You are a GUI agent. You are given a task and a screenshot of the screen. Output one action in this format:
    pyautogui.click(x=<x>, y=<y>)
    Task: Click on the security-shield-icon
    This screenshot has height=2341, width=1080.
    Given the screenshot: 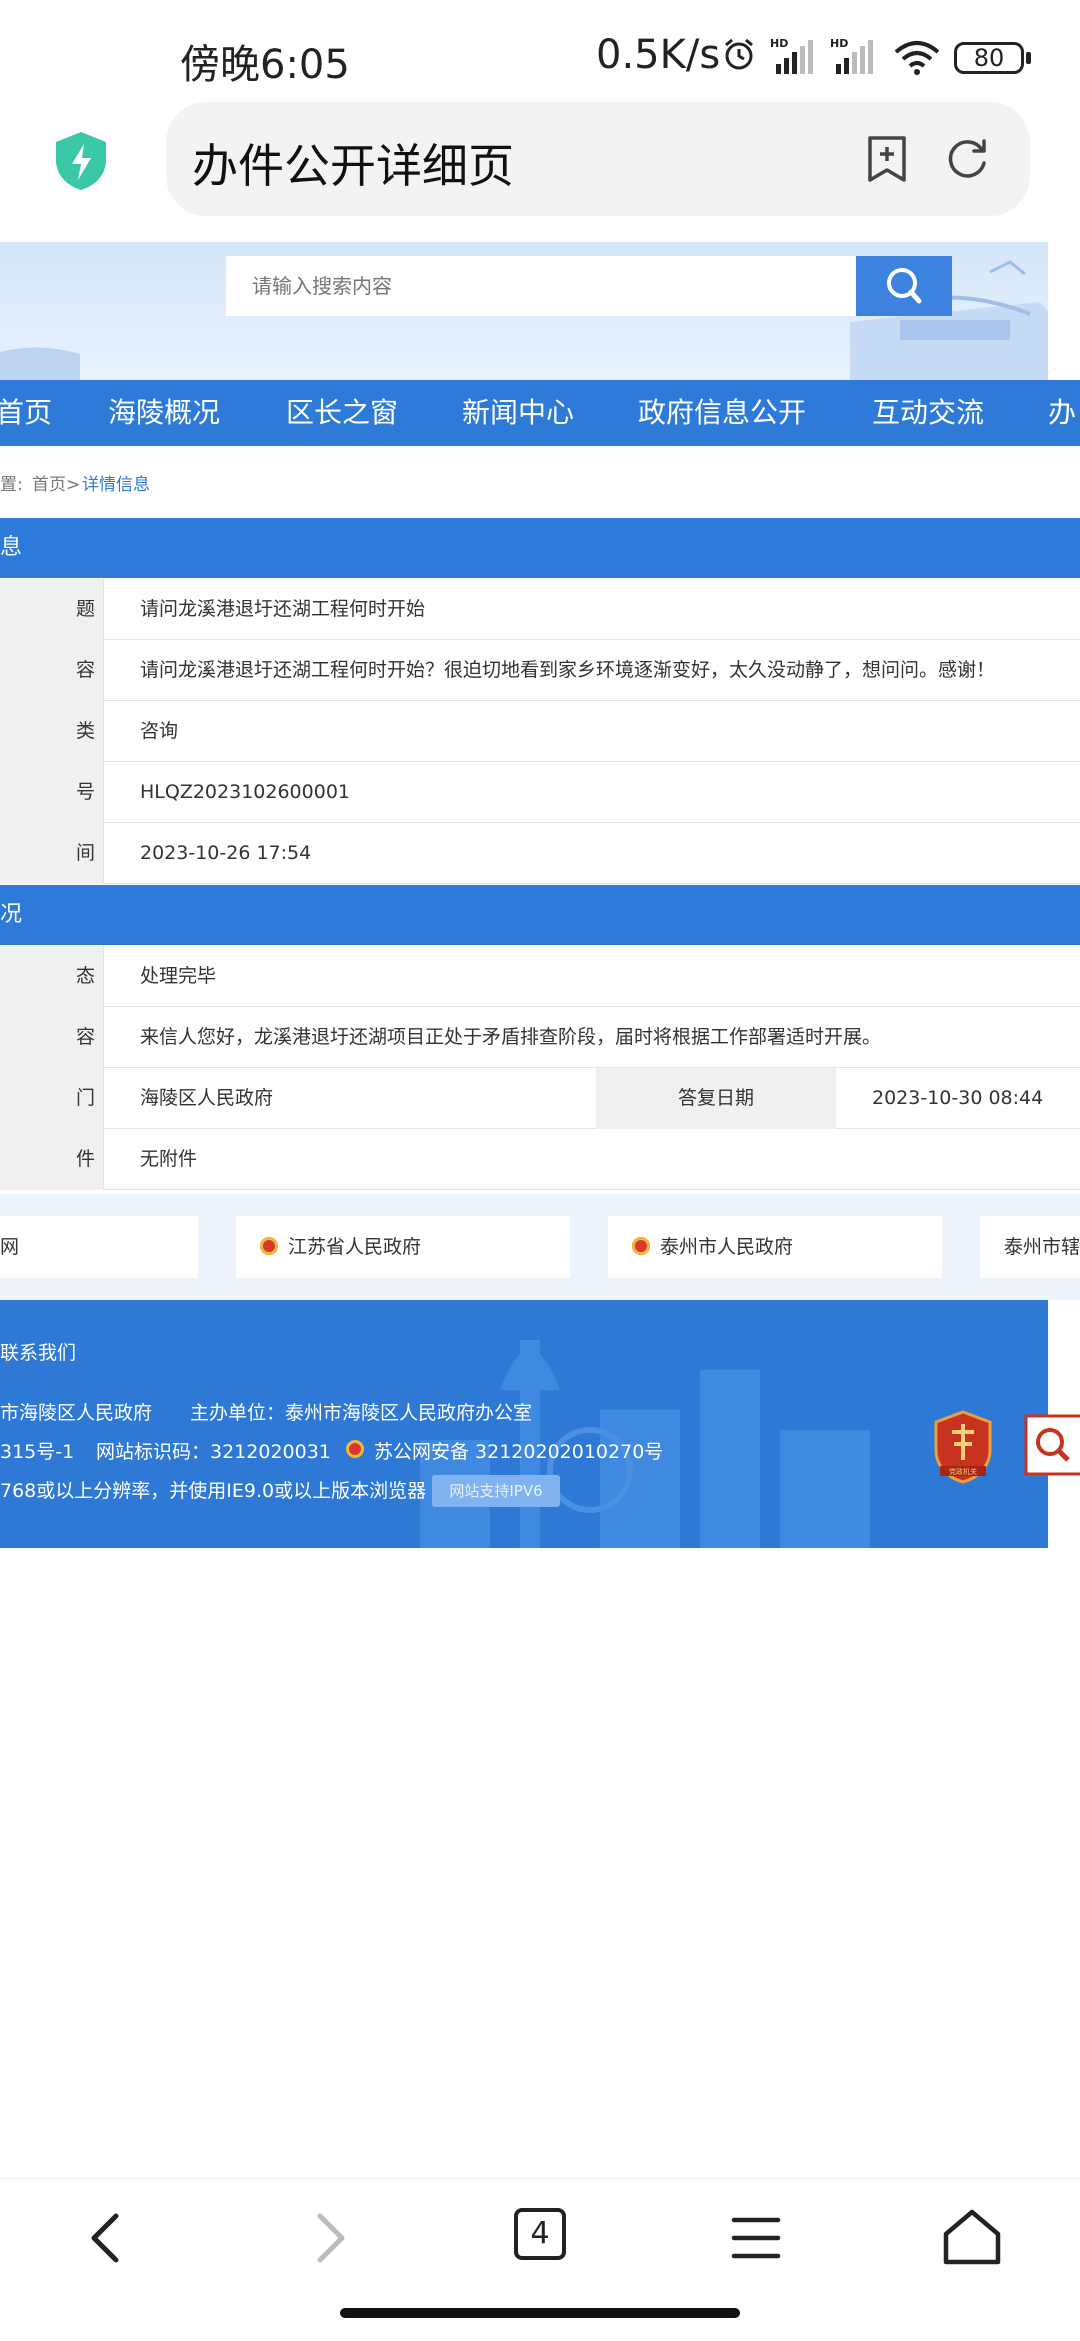 What is the action you would take?
    pyautogui.click(x=81, y=161)
    